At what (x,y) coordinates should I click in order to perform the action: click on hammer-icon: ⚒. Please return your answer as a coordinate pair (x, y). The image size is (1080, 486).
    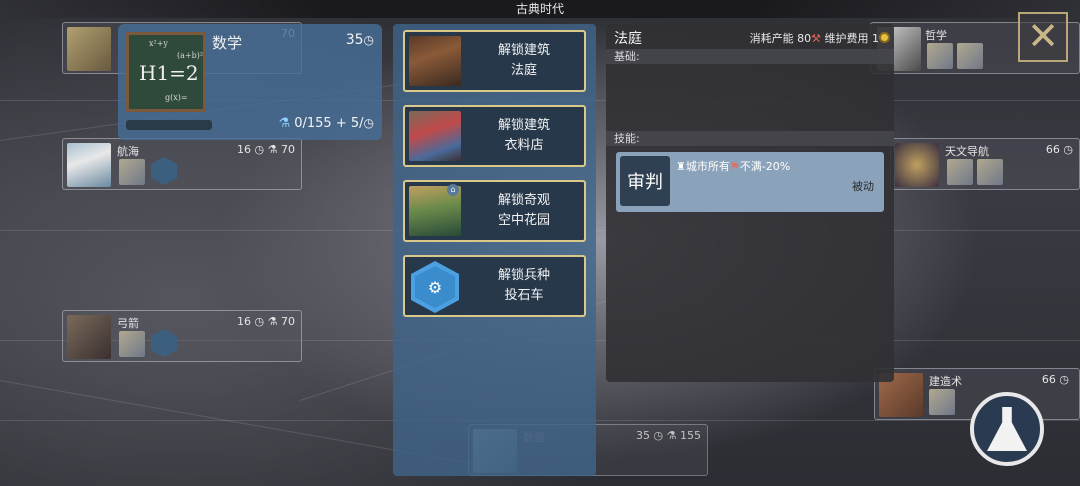
    Looking at the image, I should click on (816, 38).